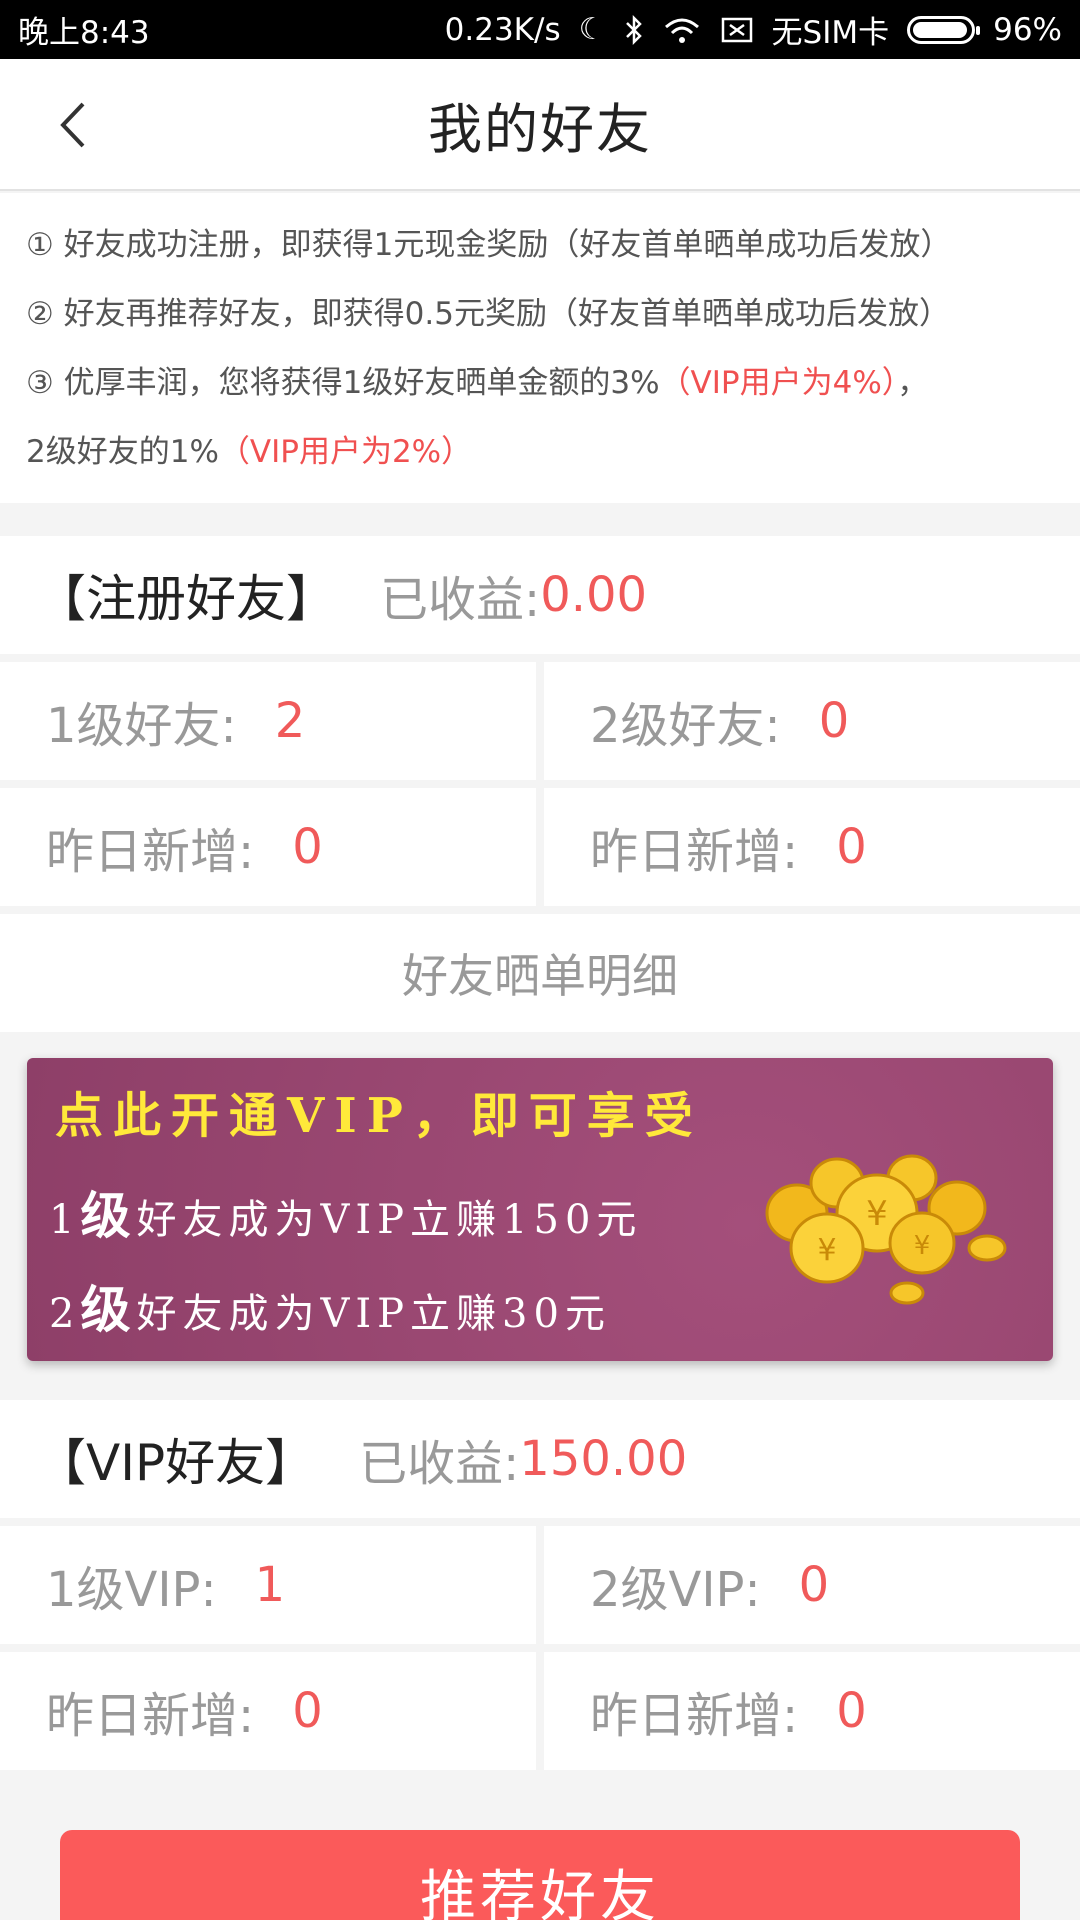 This screenshot has width=1080, height=1920. What do you see at coordinates (812, 847) in the screenshot?
I see `level2-yesterday-cell: 昨日新增: 0` at bounding box center [812, 847].